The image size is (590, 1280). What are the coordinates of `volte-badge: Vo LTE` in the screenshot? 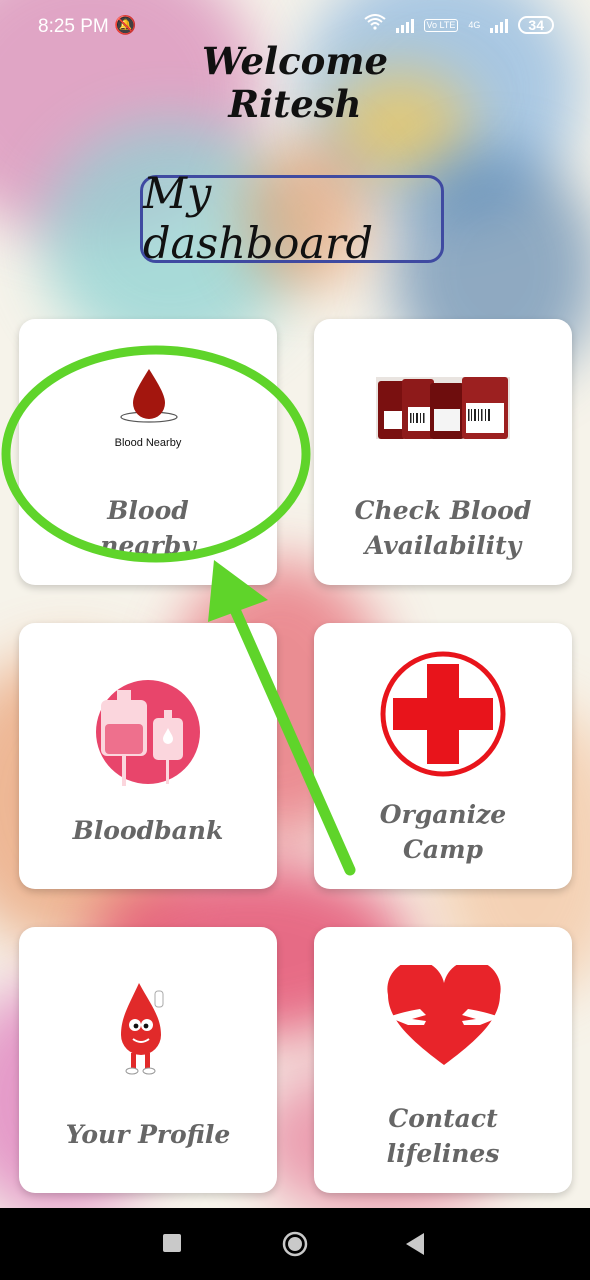 It's located at (441, 25).